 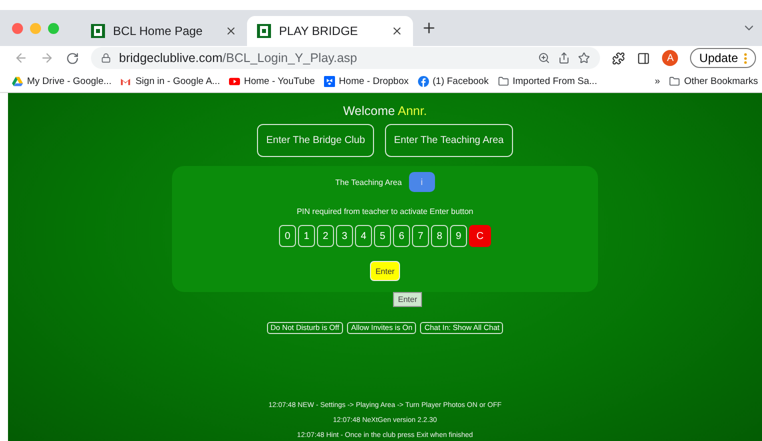 I want to click on tab-title: BCL Home Page, so click(x=158, y=31).